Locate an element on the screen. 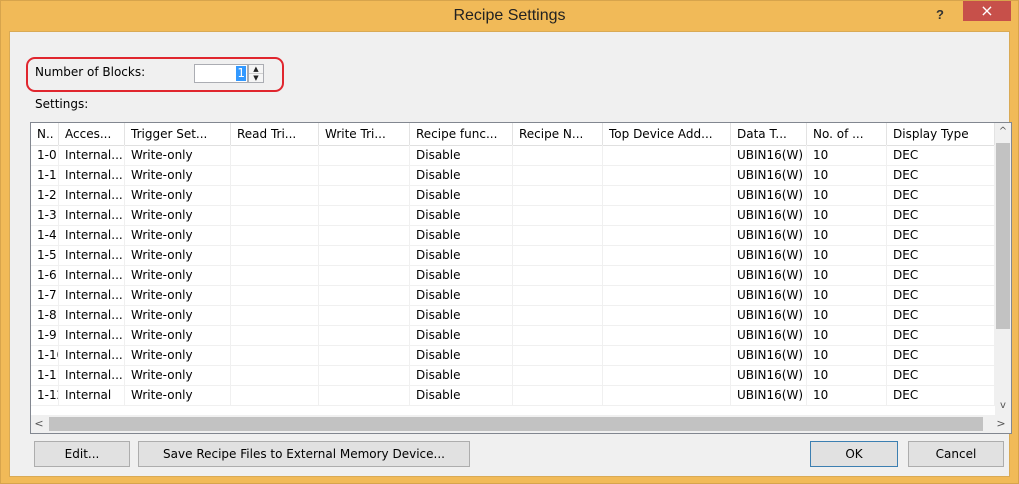 This screenshot has width=1019, height=484. cancel-button: Cancel is located at coordinates (956, 454).